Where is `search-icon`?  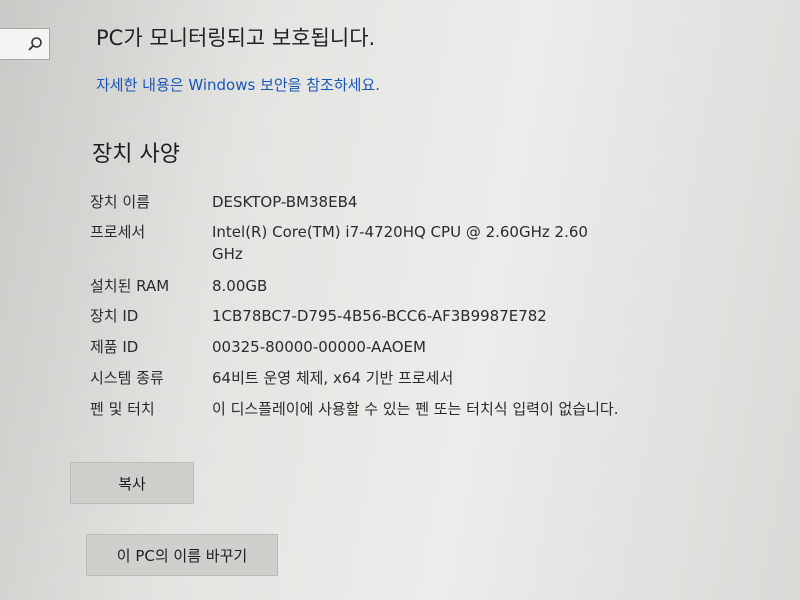 search-icon is located at coordinates (35, 44).